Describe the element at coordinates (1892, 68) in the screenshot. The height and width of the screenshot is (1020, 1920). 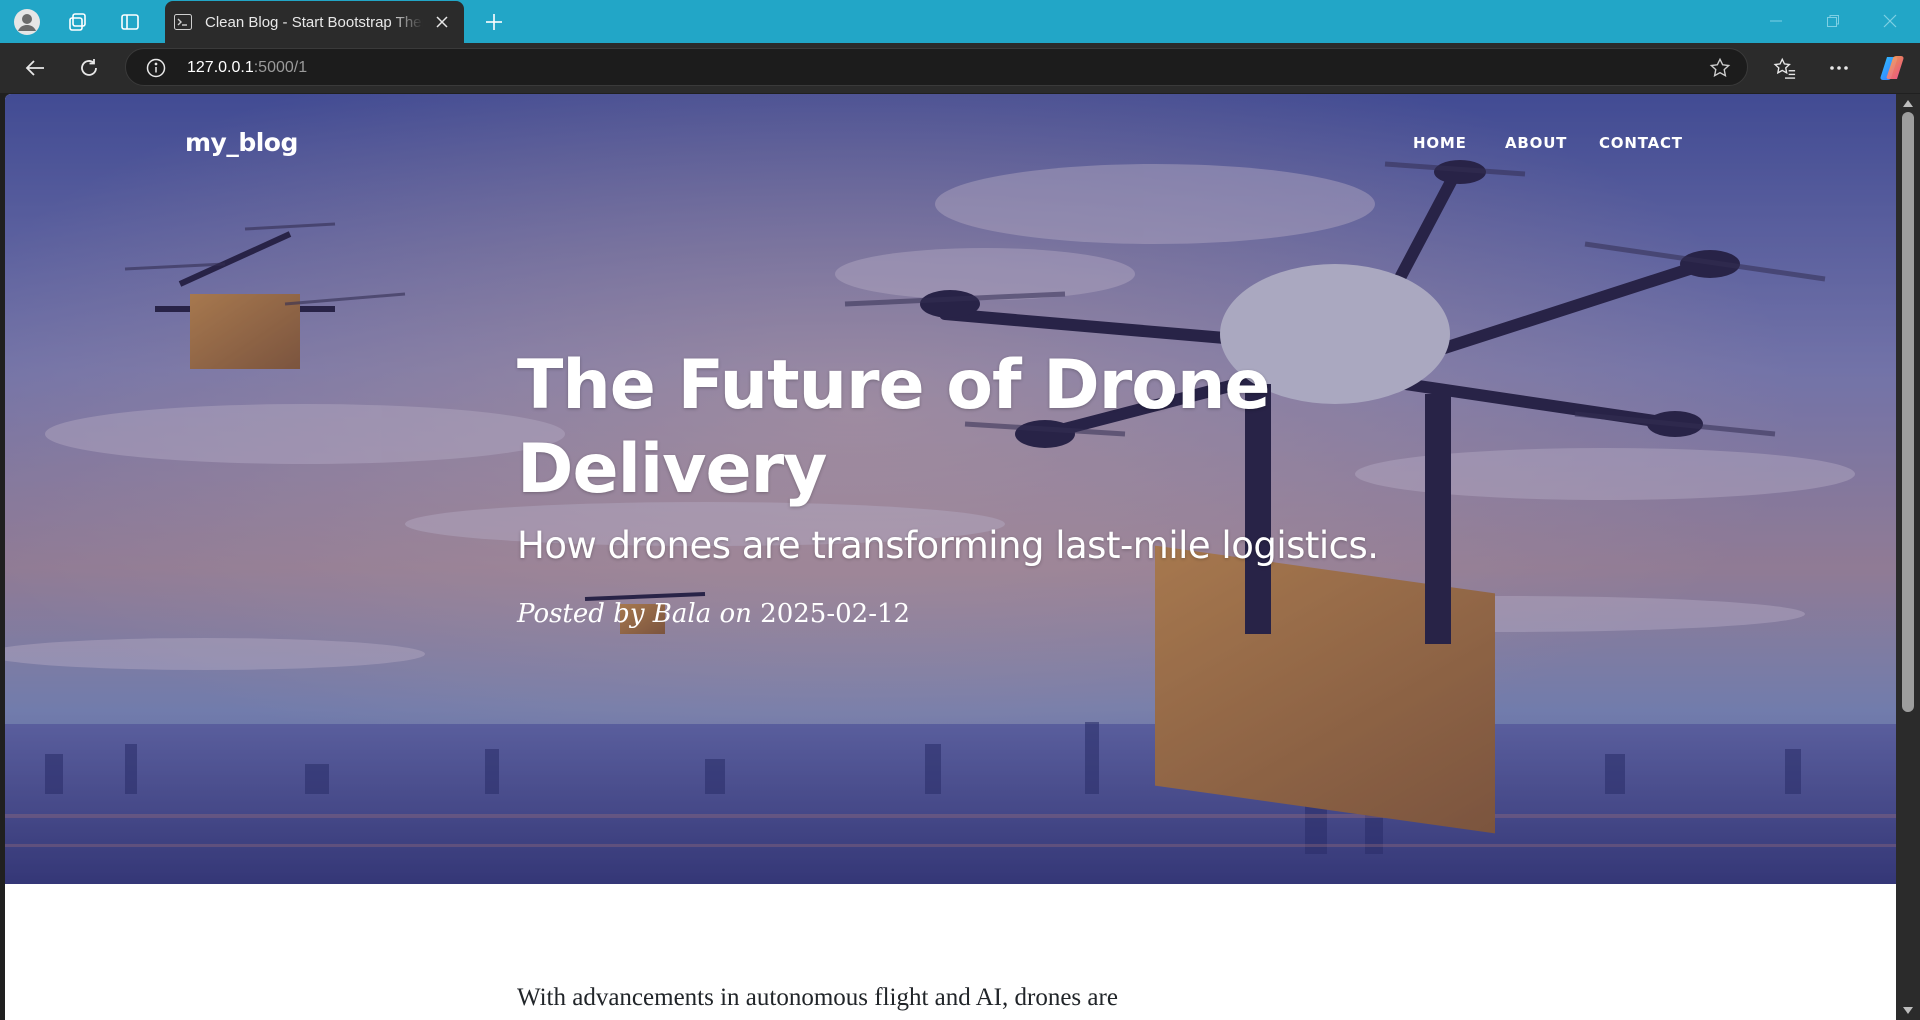
I see `copilot-icon` at that location.